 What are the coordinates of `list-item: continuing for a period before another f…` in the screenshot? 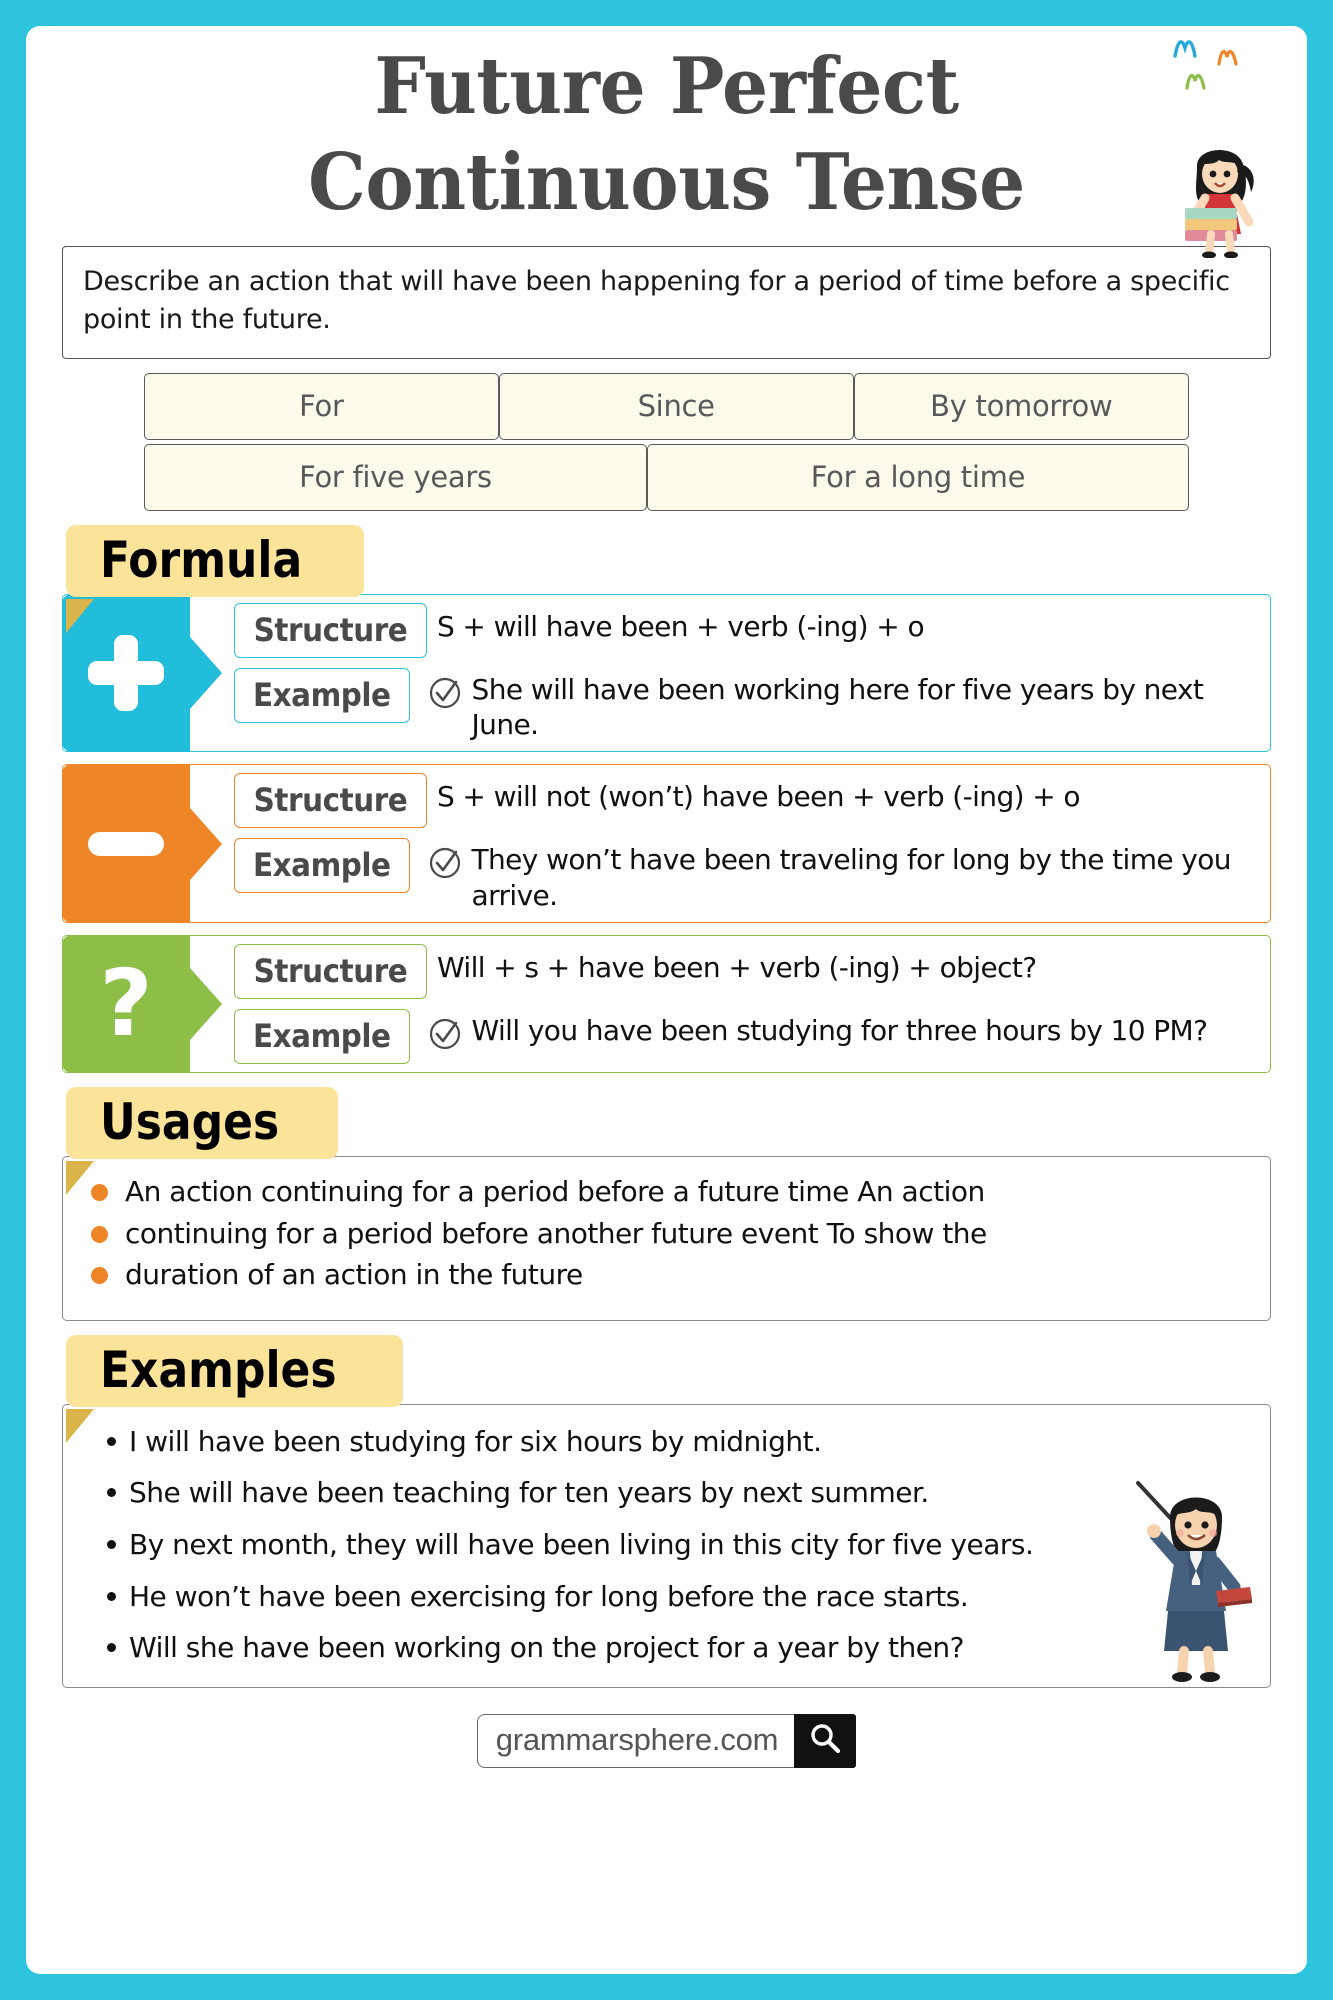 It's located at (667, 1234).